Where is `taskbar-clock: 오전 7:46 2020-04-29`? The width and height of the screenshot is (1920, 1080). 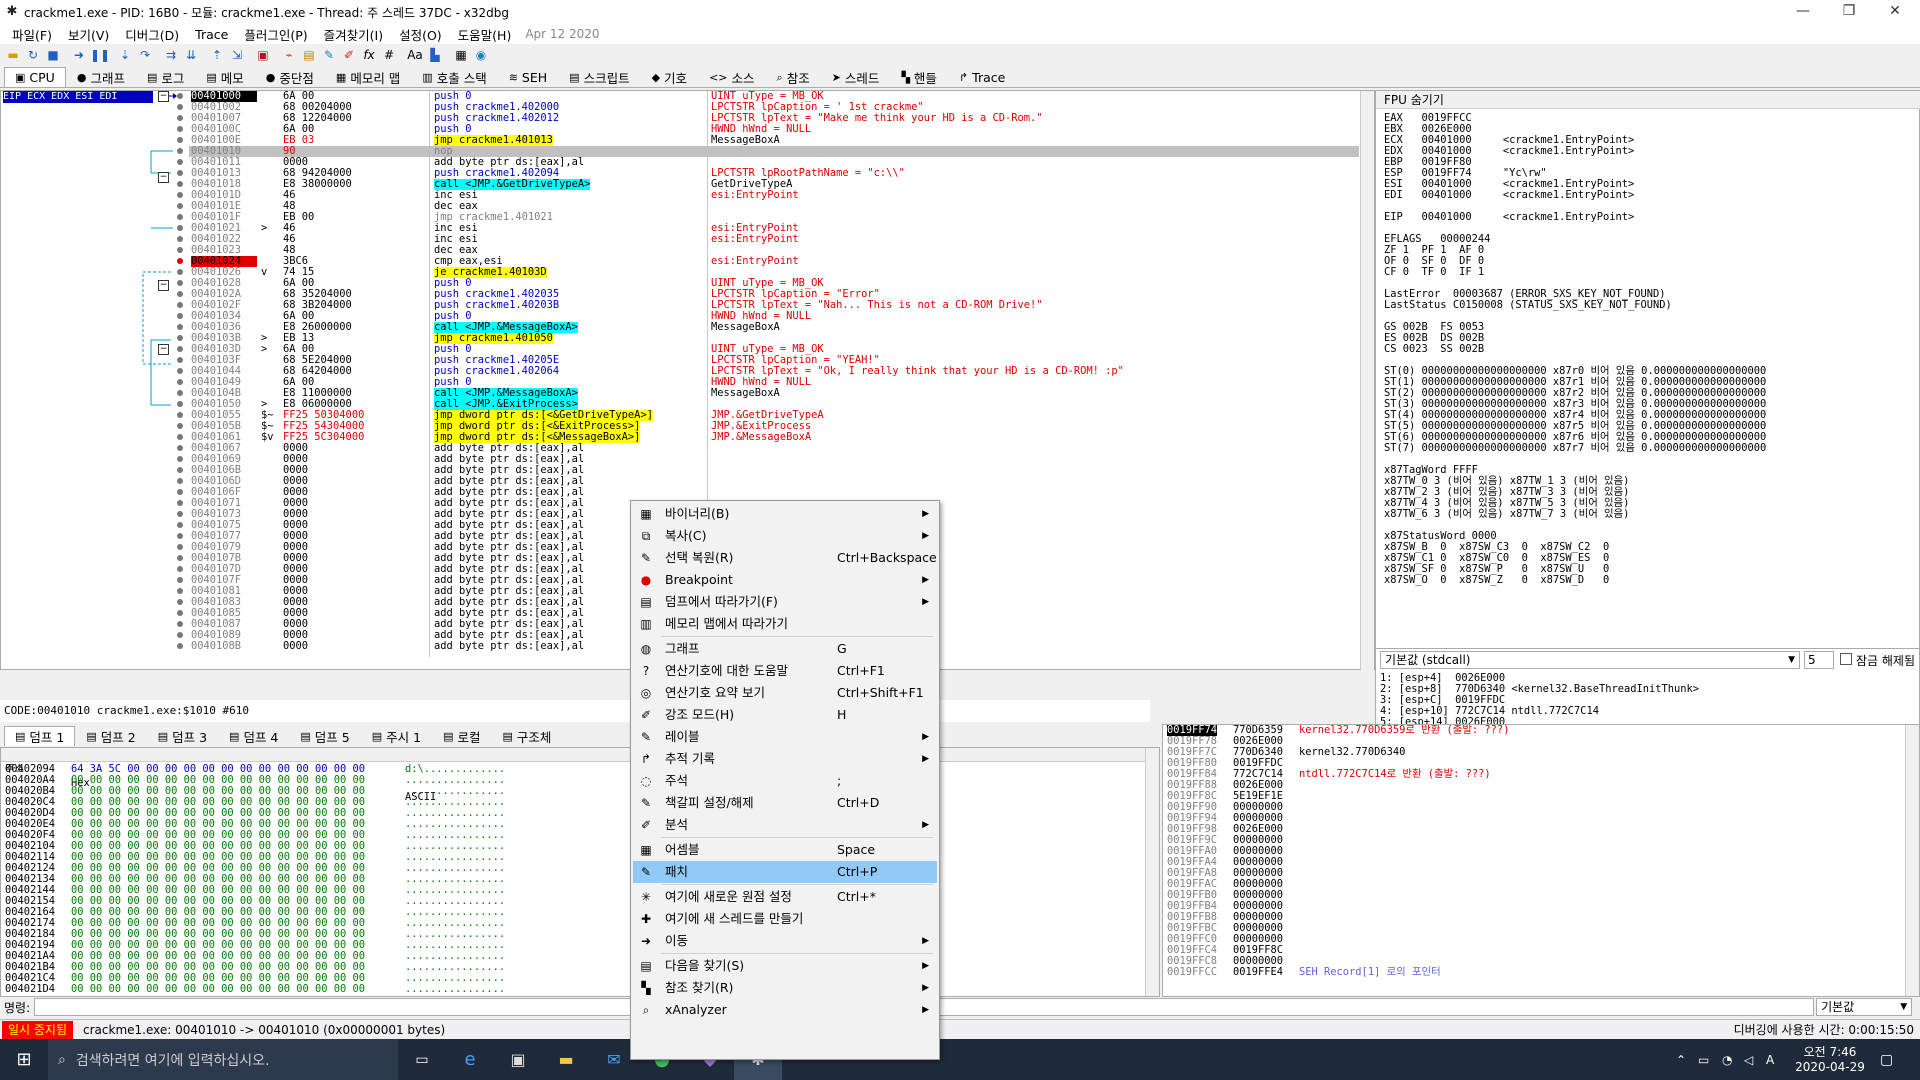
taskbar-clock: 오전 7:46 2020-04-29 is located at coordinates (1830, 1058).